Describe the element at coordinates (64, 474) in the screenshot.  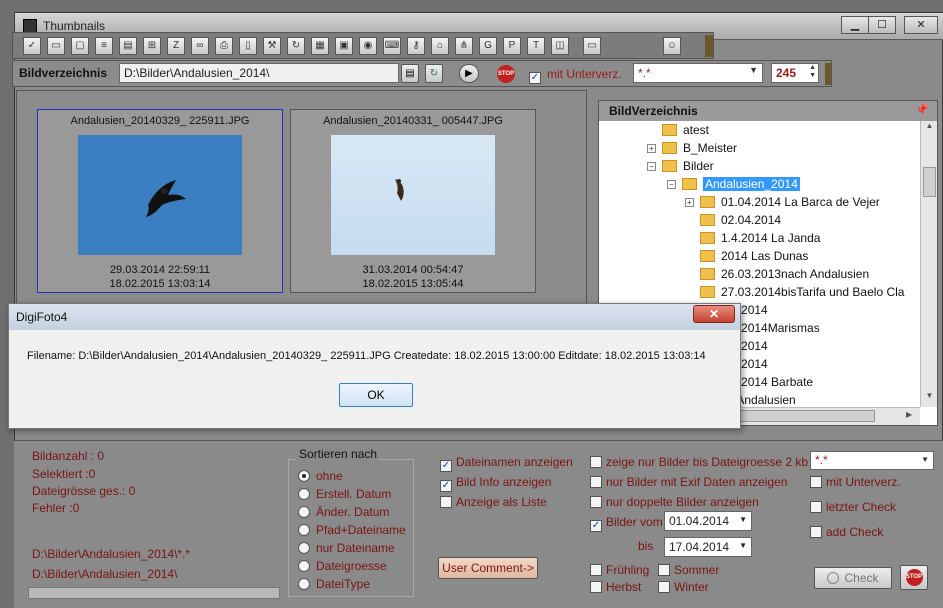
I see `stat-selected: Selektiert :0` at that location.